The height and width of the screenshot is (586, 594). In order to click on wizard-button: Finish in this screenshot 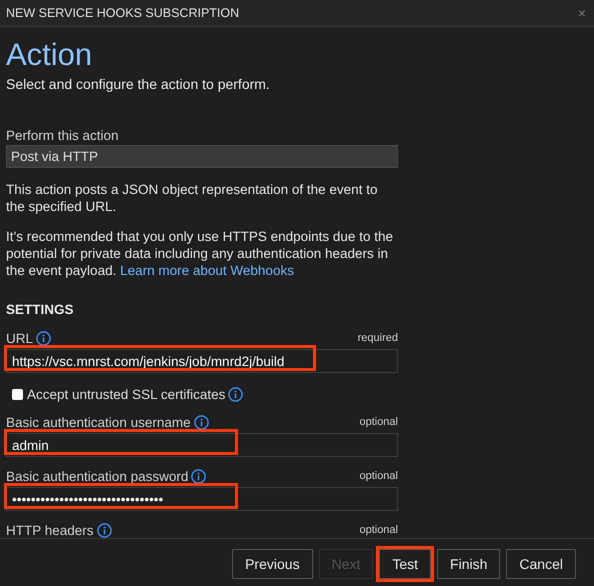, I will do `click(468, 563)`.